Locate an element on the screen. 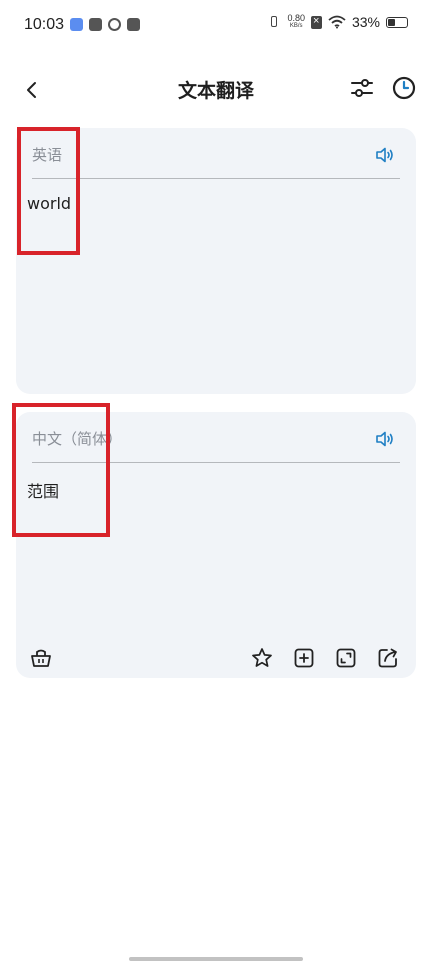 The height and width of the screenshot is (964, 432). clear-button is located at coordinates (41, 658).